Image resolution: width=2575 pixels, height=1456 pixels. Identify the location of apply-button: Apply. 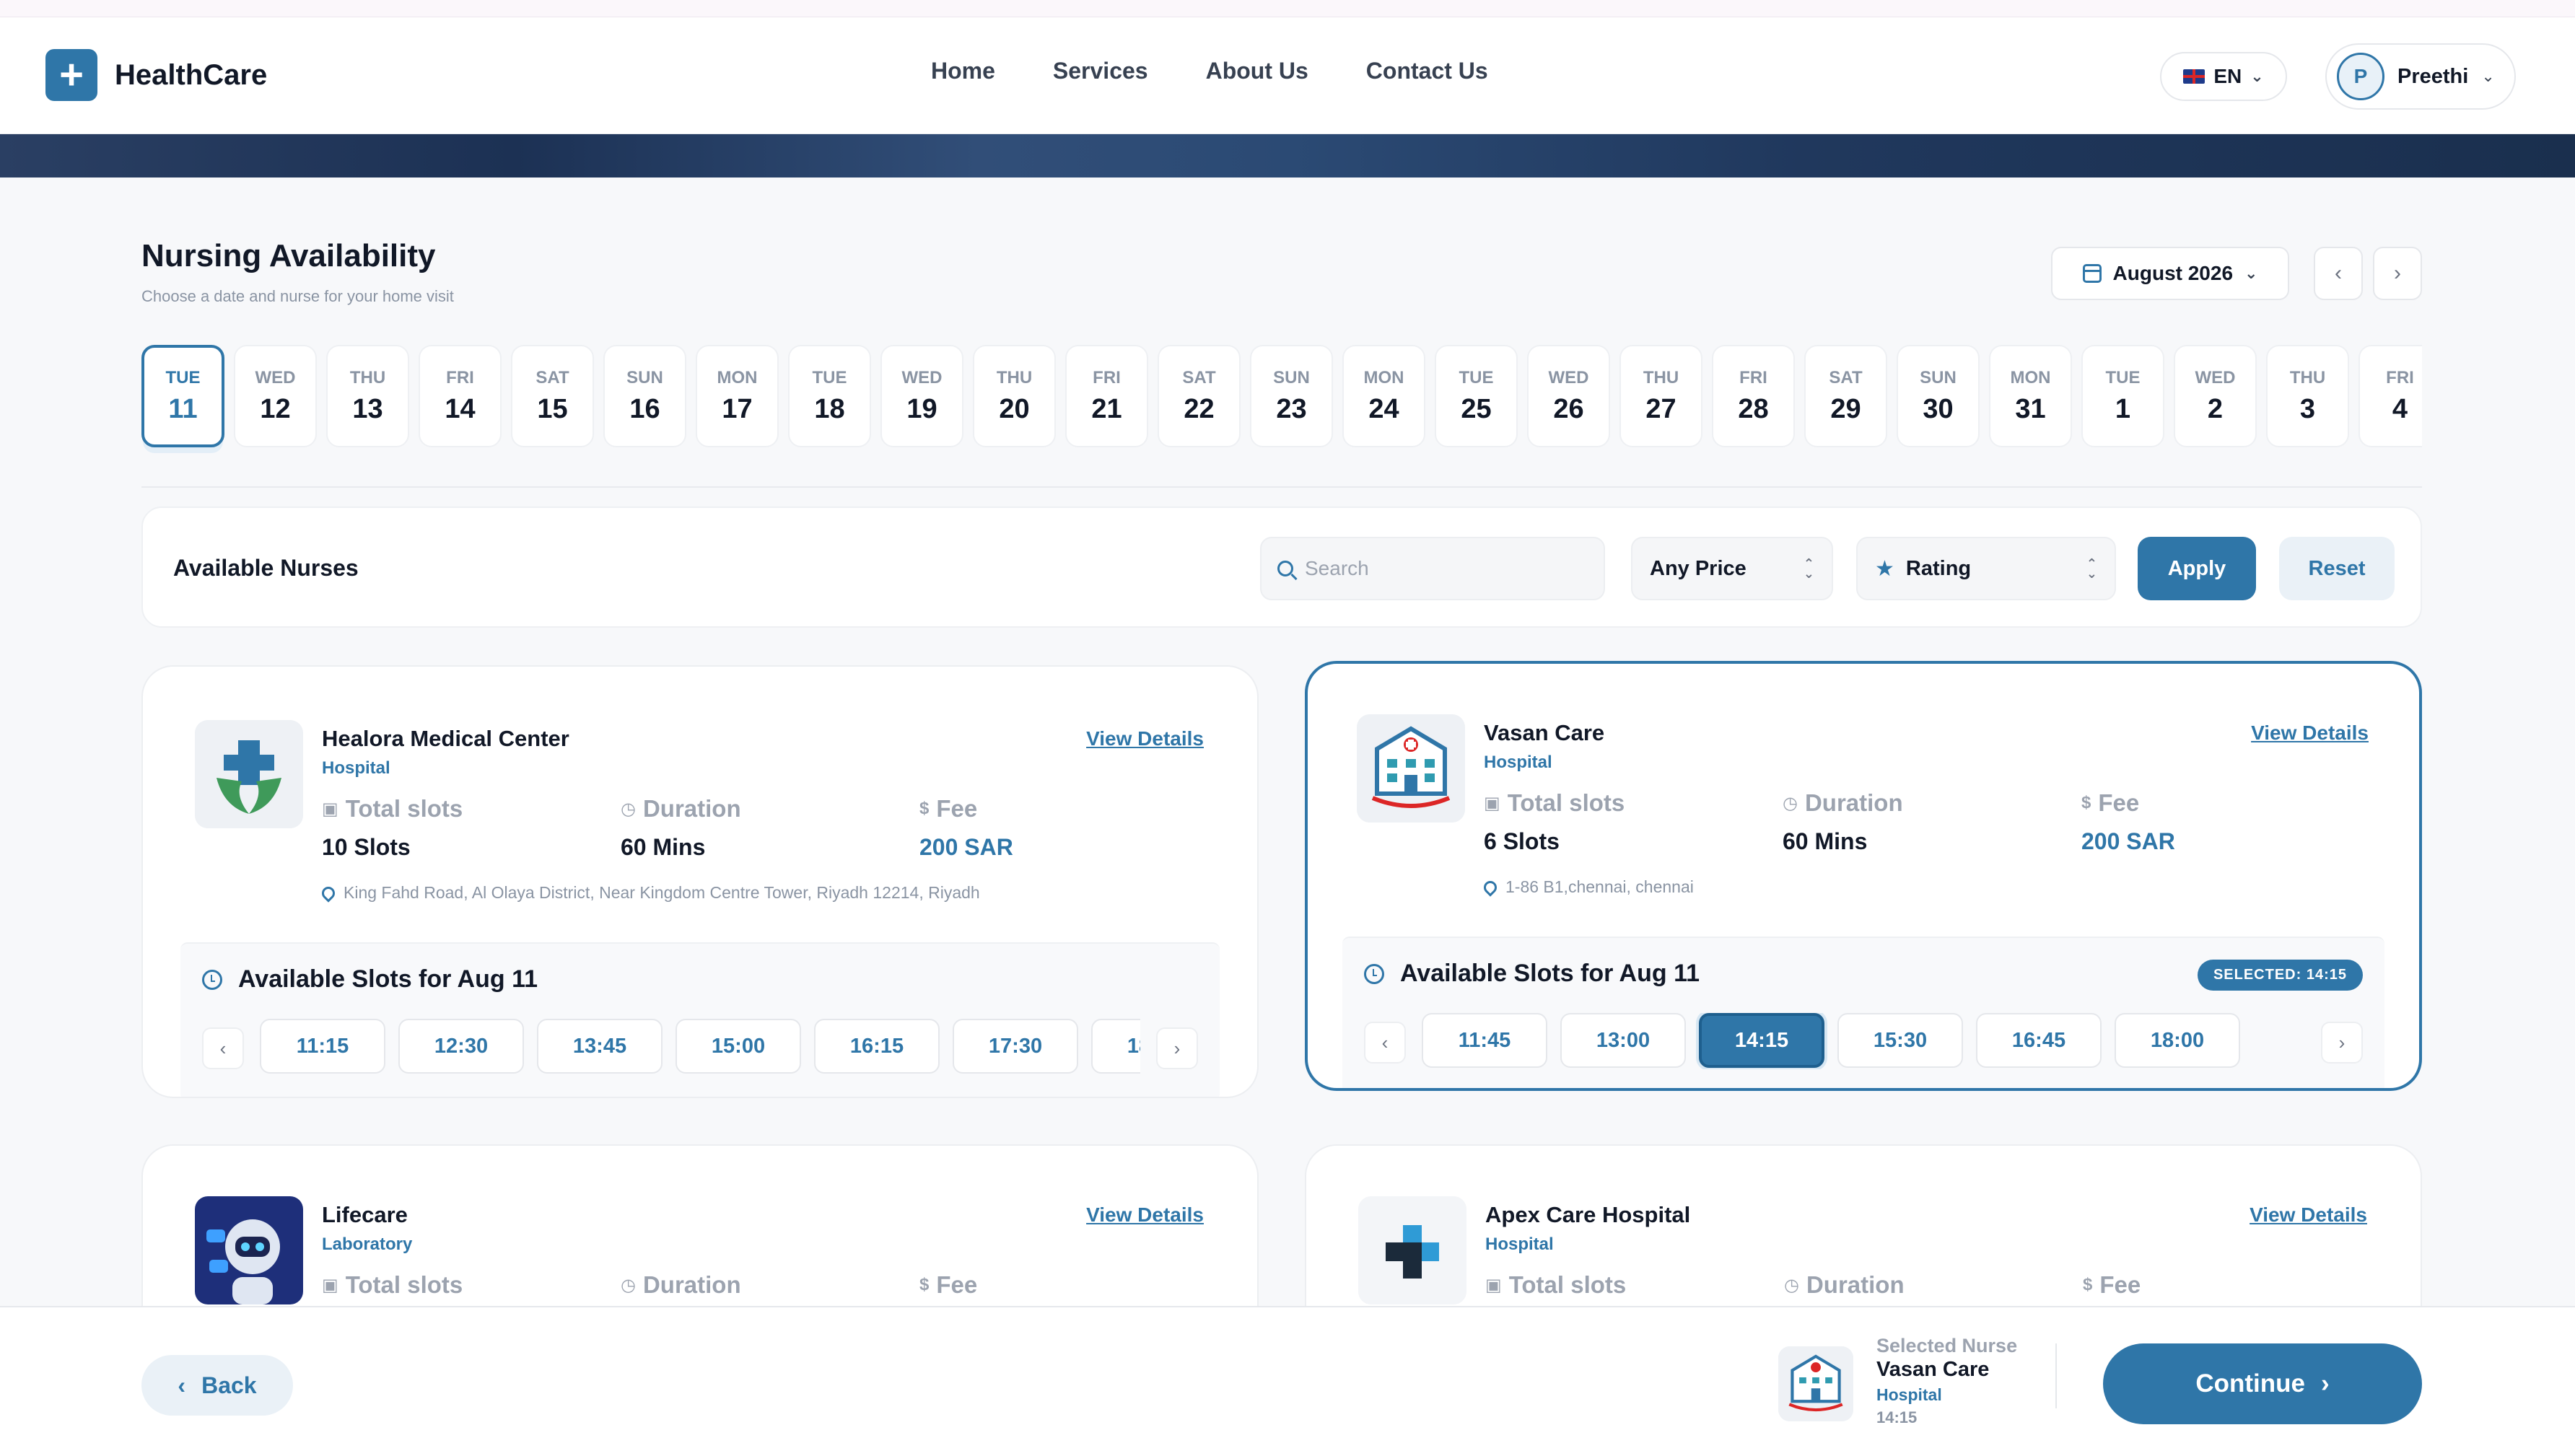
(2197, 568).